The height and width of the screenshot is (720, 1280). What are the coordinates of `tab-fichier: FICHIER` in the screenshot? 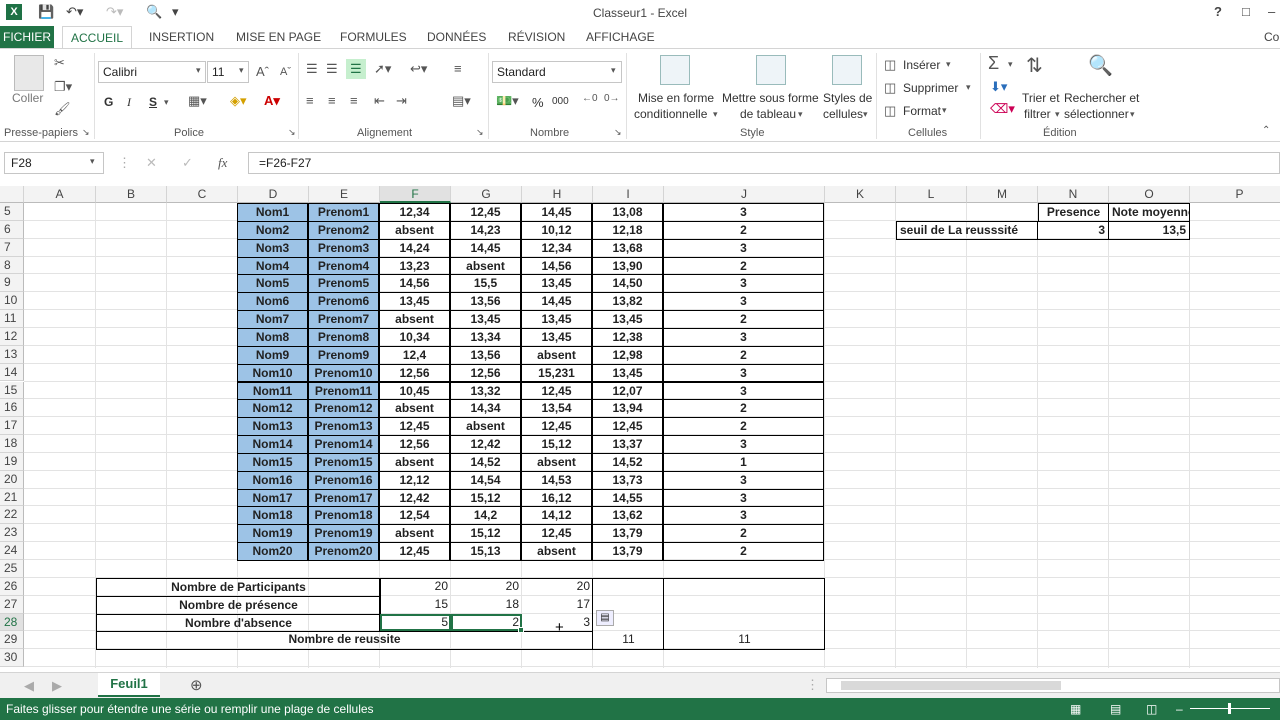 It's located at (27, 37).